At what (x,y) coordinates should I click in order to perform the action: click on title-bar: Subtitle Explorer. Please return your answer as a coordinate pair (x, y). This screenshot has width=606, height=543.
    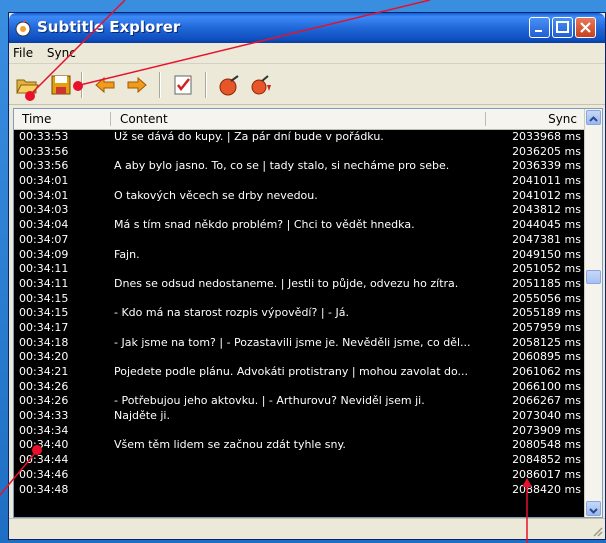
    Looking at the image, I should click on (307, 28).